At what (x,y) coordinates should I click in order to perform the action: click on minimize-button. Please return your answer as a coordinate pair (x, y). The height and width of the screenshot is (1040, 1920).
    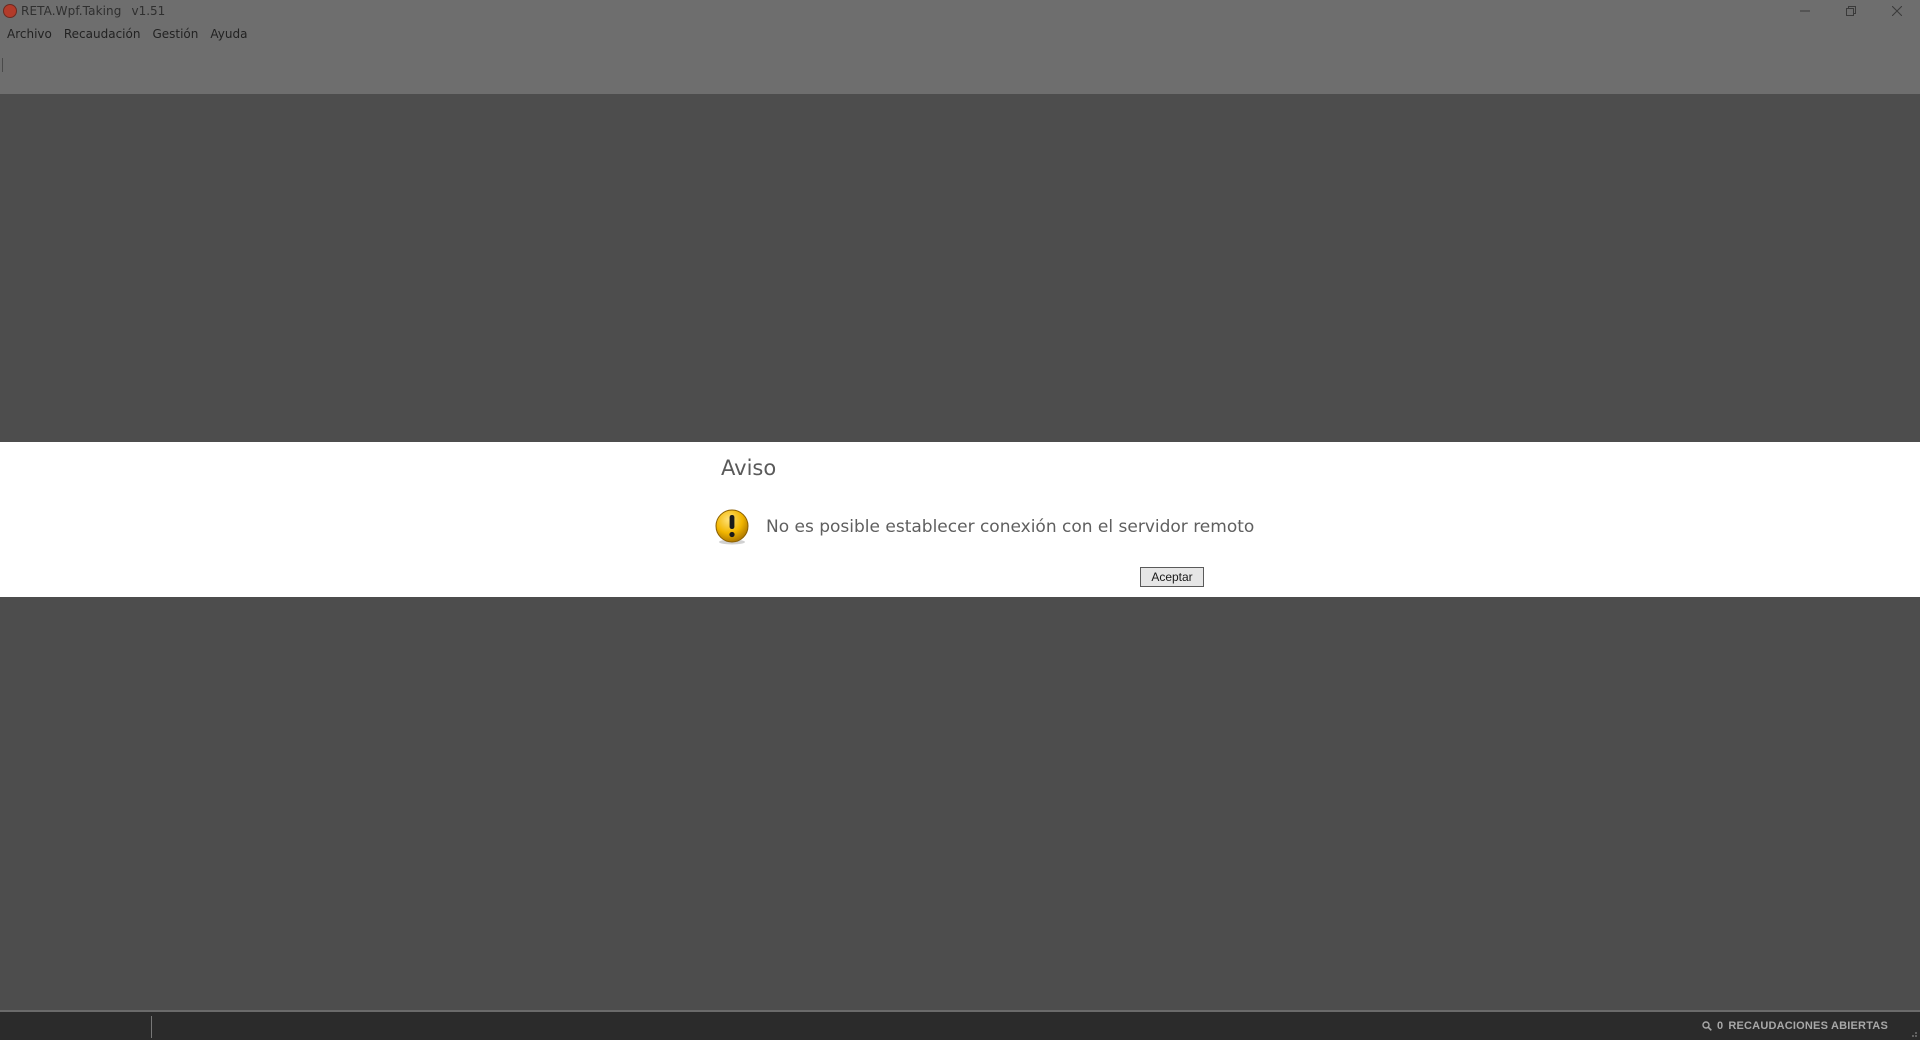
    Looking at the image, I should click on (1805, 11).